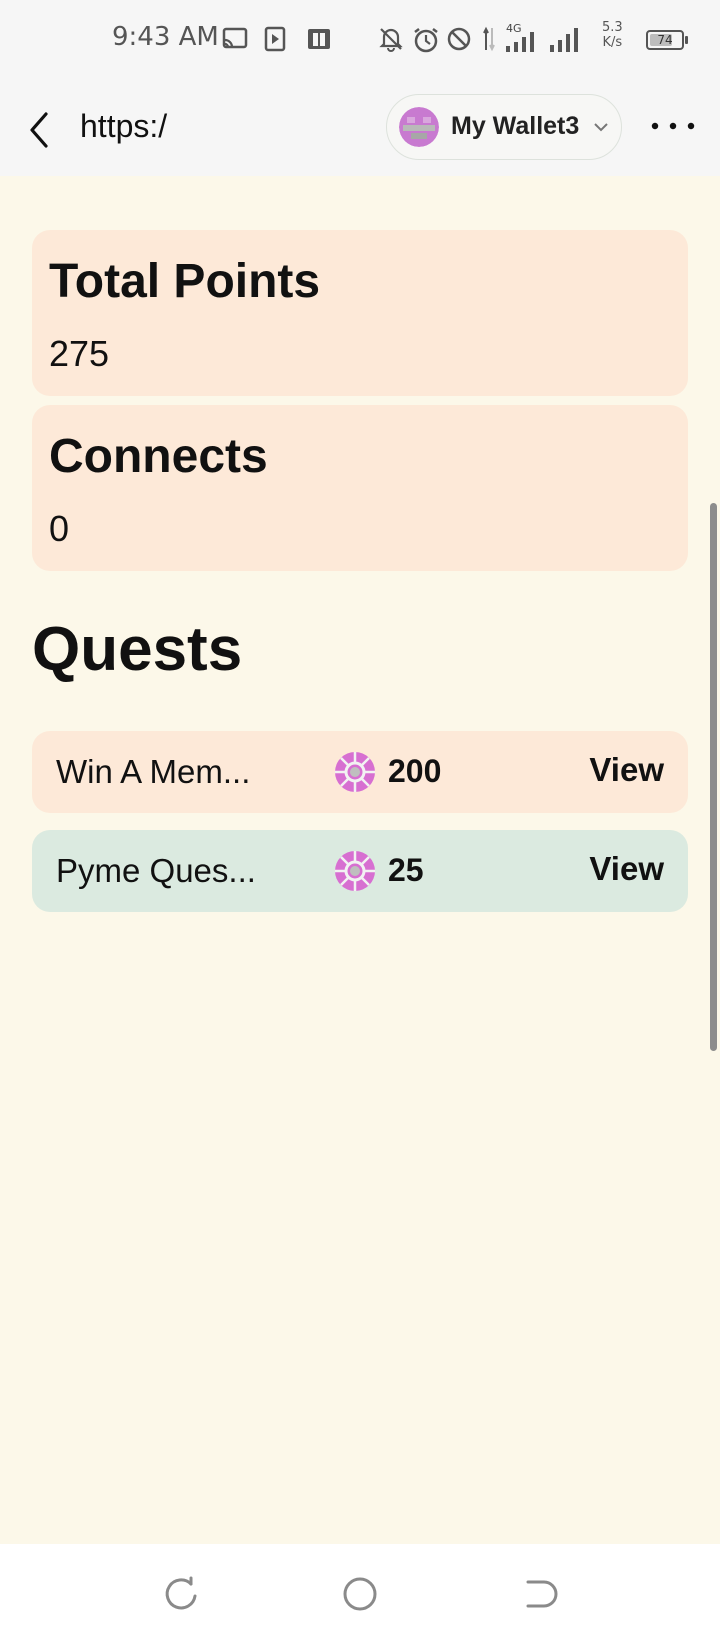  What do you see at coordinates (601, 127) in the screenshot?
I see `chevron-down-icon` at bounding box center [601, 127].